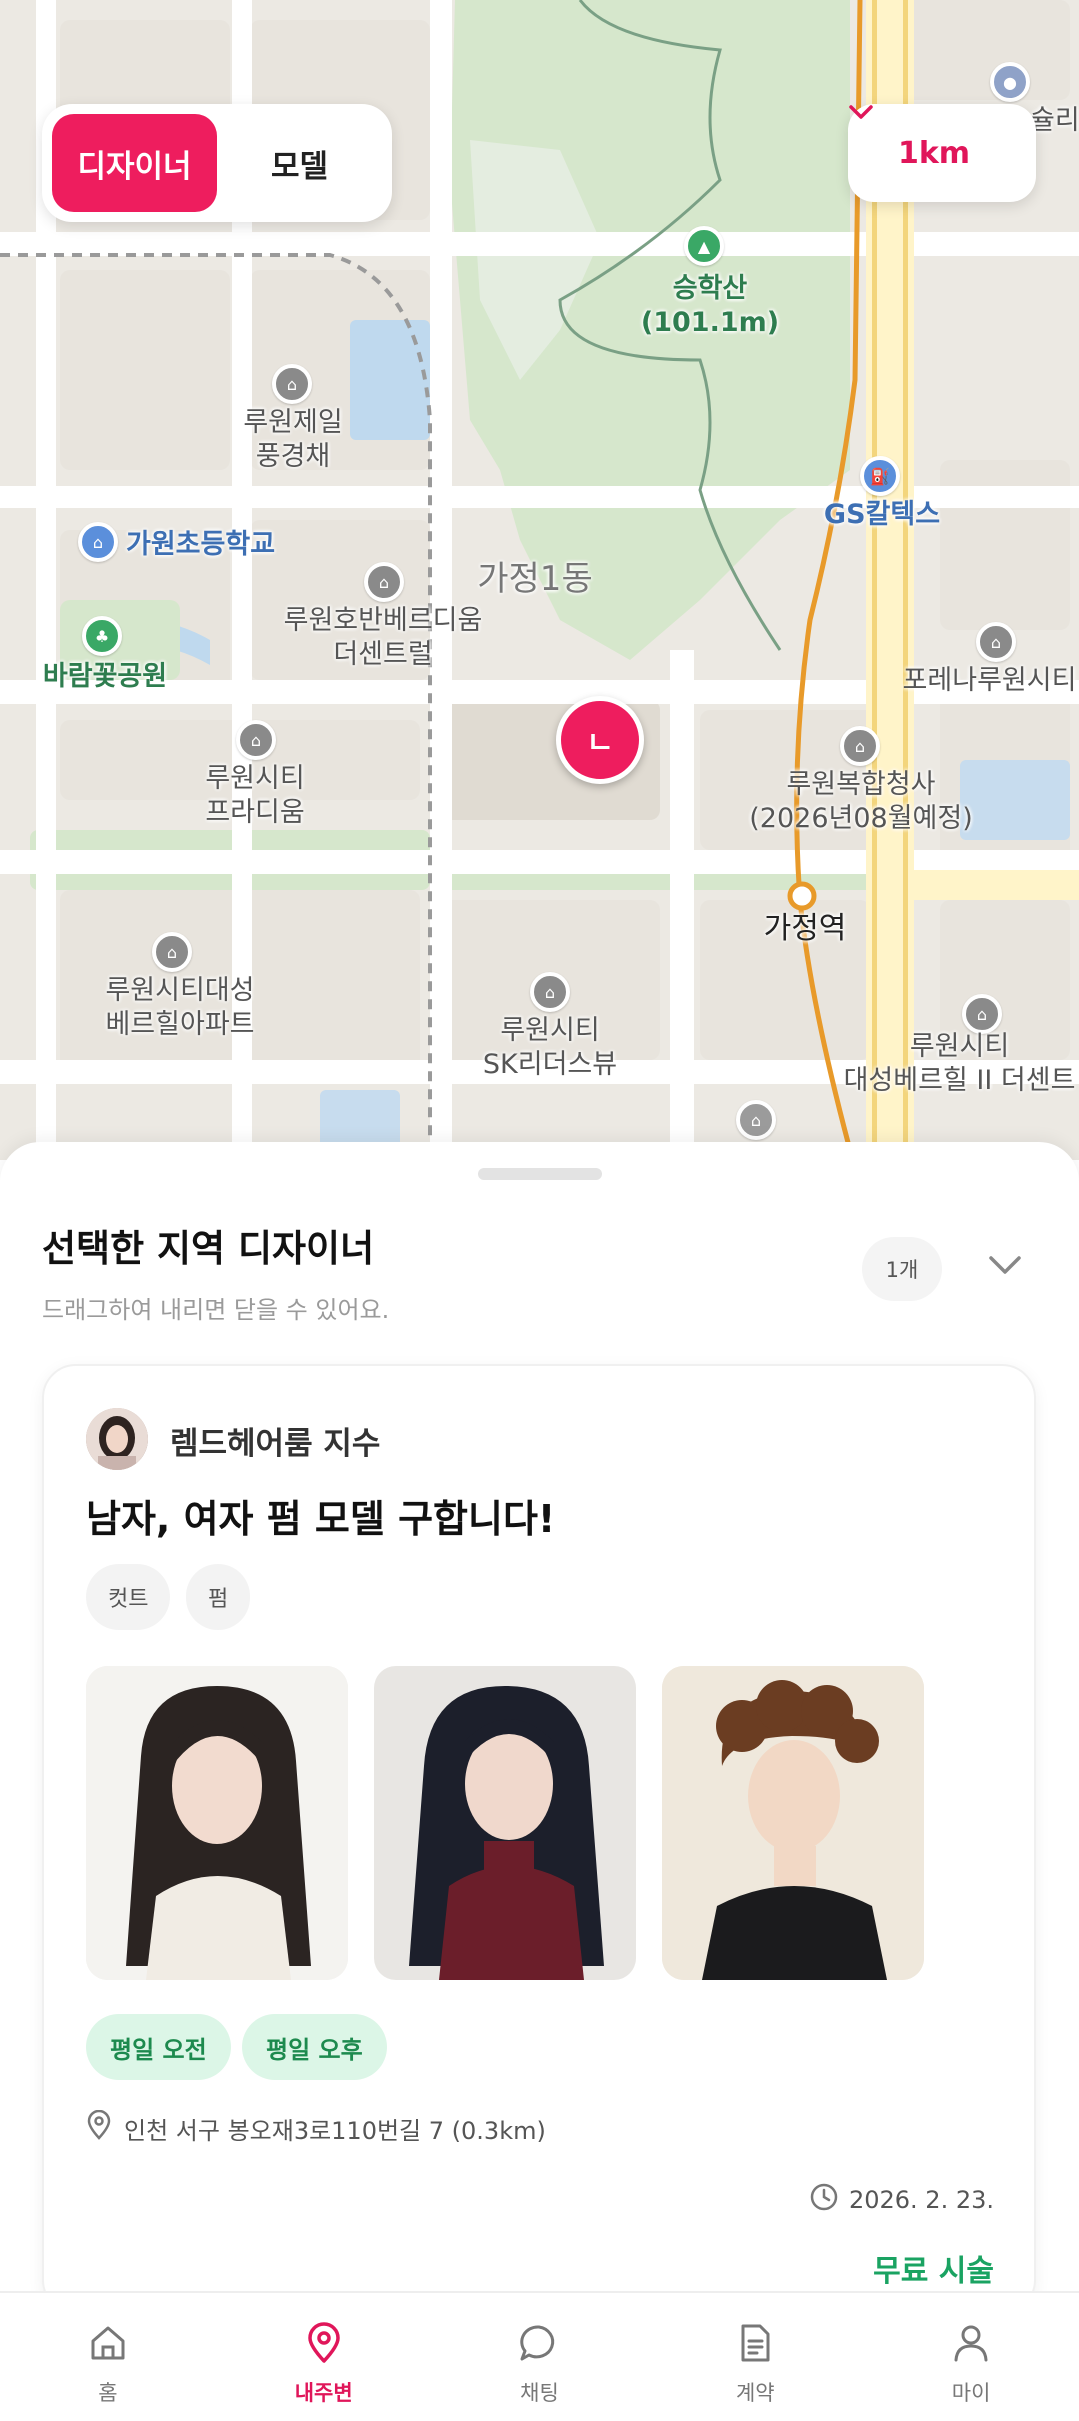 Image resolution: width=1079 pixels, height=2421 pixels. I want to click on nav-item-my: 마이, so click(971, 2357).